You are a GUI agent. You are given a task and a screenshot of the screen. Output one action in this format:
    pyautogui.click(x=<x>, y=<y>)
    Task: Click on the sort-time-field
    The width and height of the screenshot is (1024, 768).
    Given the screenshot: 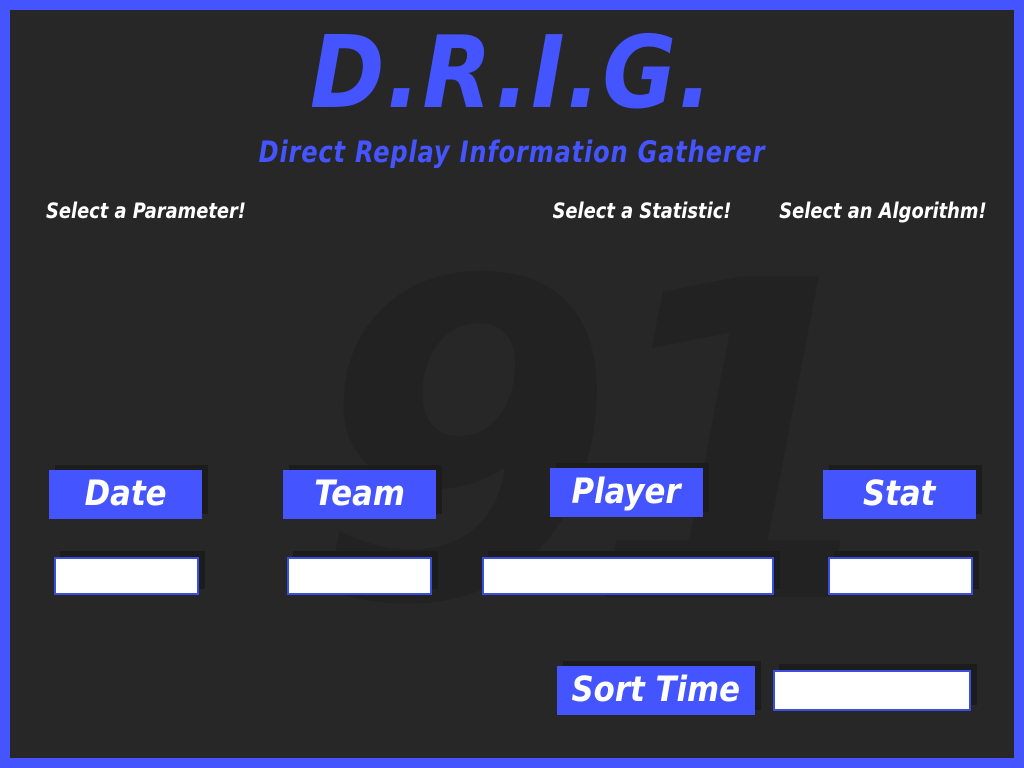 What is the action you would take?
    pyautogui.click(x=872, y=690)
    